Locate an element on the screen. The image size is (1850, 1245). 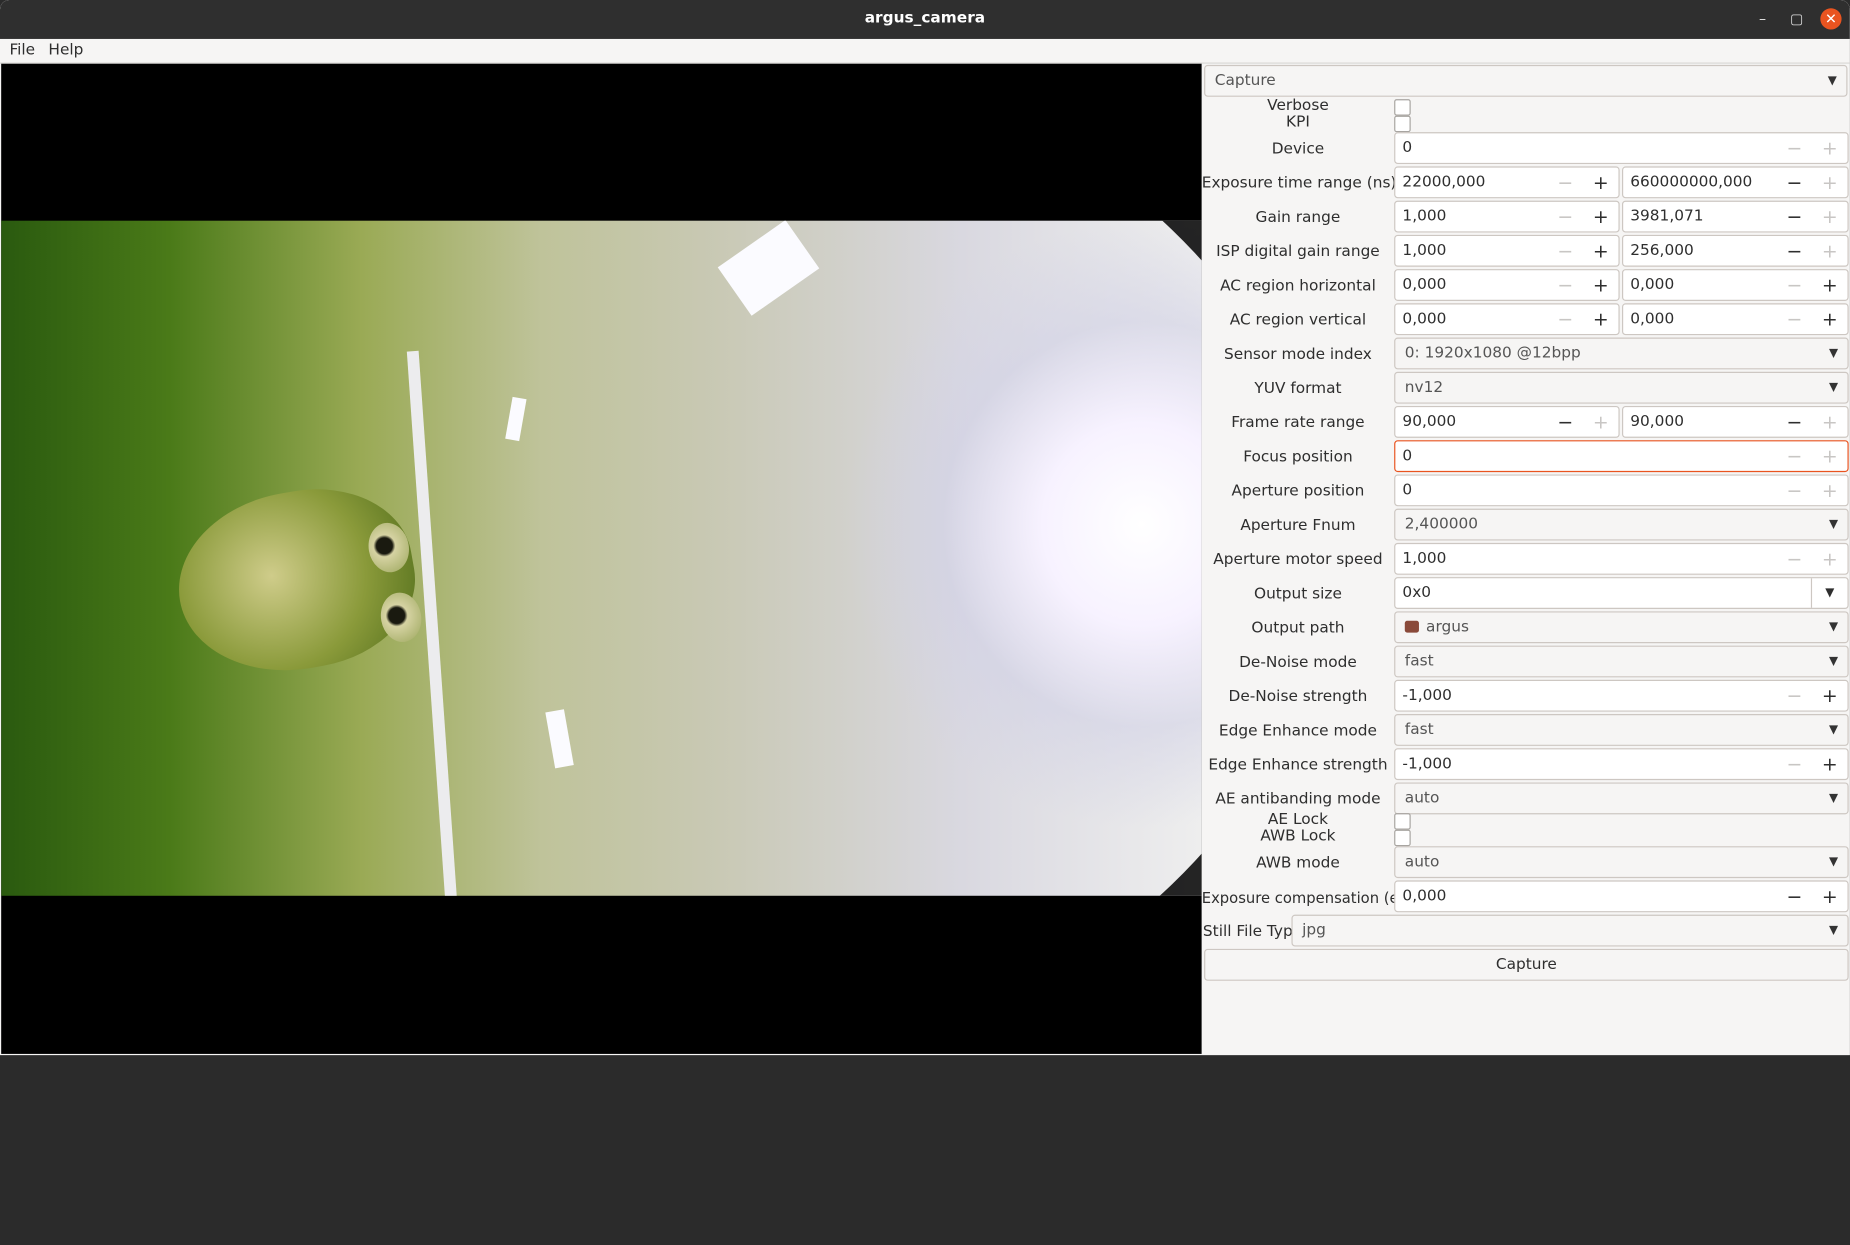
title-bar: argus_camera – ▢ ✕ is located at coordinates (925, 19).